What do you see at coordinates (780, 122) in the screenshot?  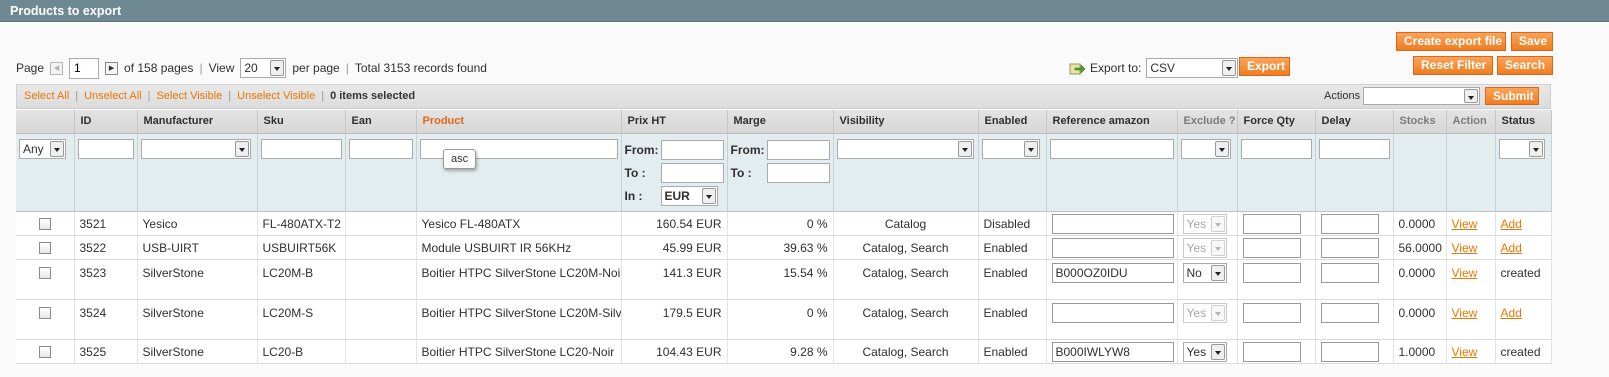 I see `column-header-marge: Marge` at bounding box center [780, 122].